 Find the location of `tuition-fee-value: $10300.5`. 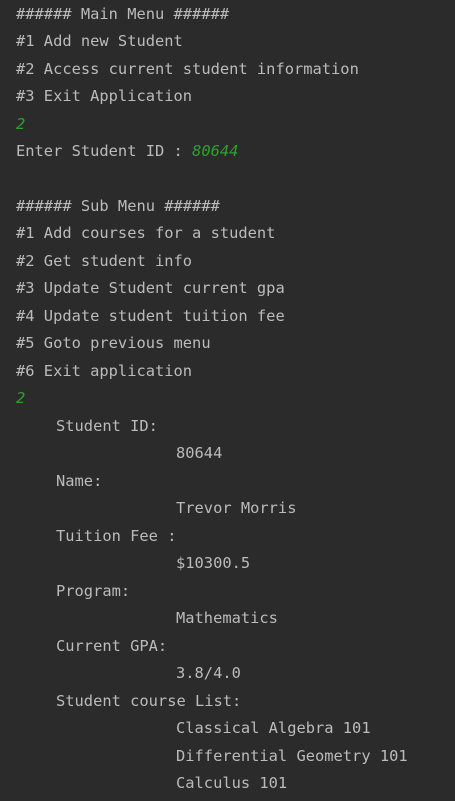

tuition-fee-value: $10300.5 is located at coordinates (213, 563).